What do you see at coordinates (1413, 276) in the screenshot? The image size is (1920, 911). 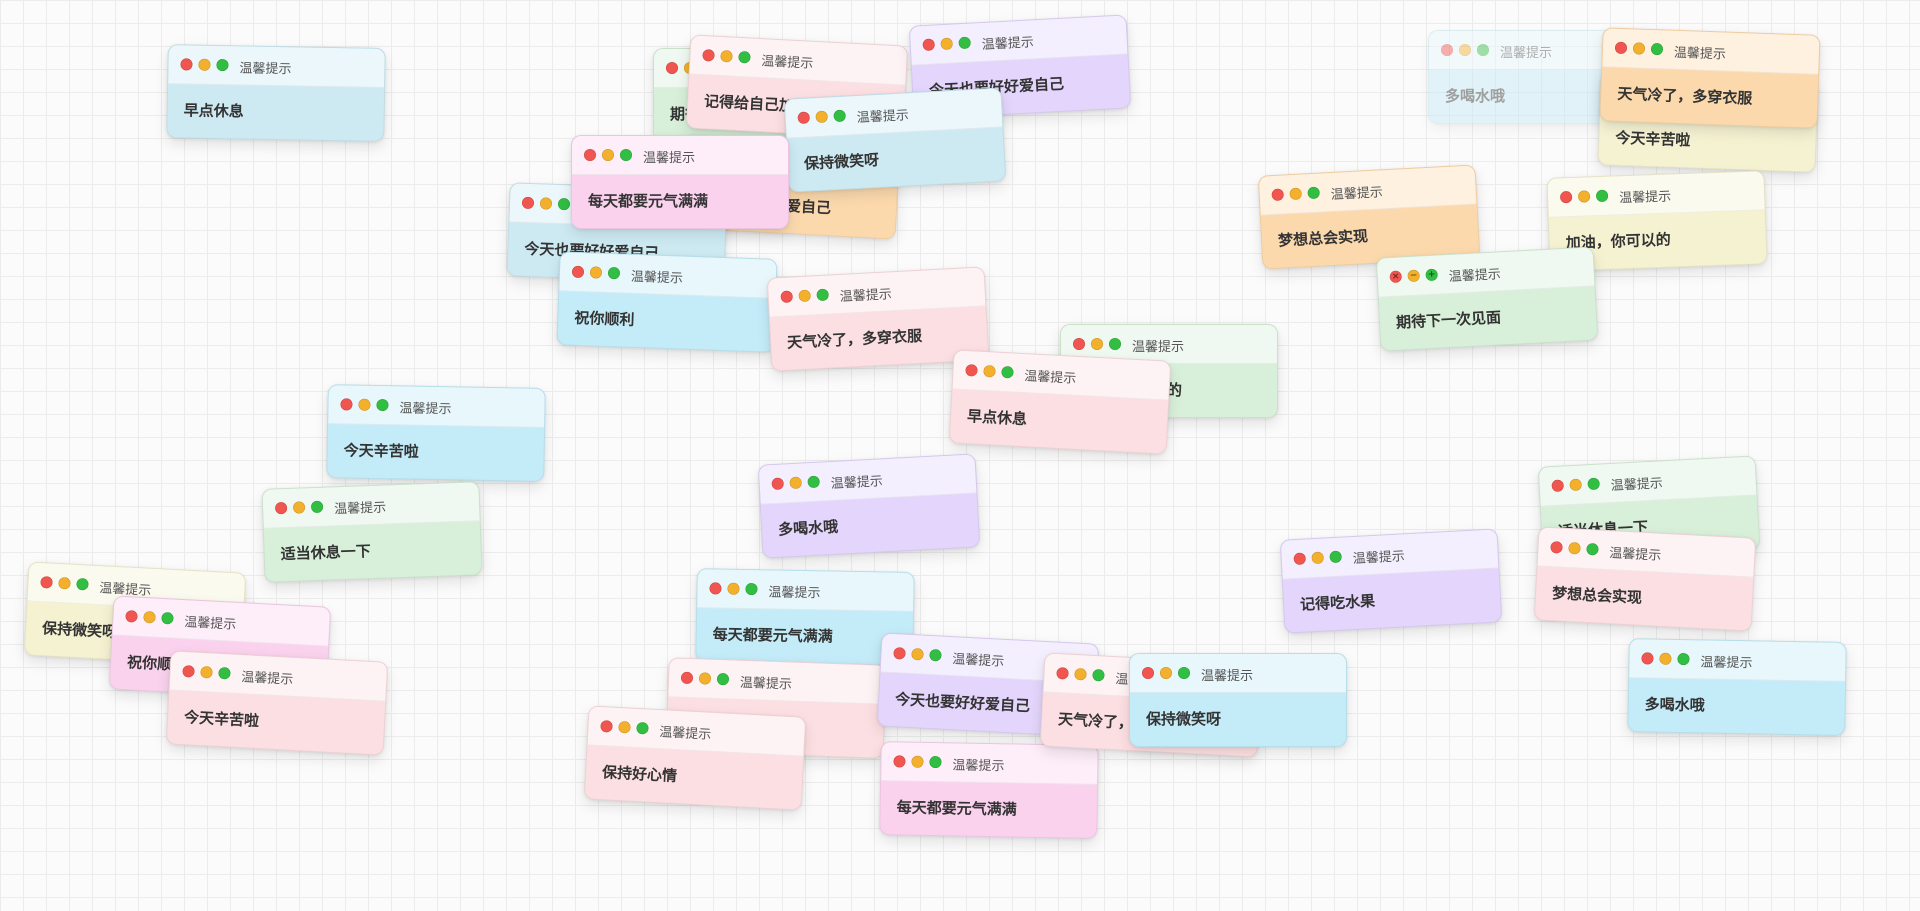 I see `minimize-button: −` at bounding box center [1413, 276].